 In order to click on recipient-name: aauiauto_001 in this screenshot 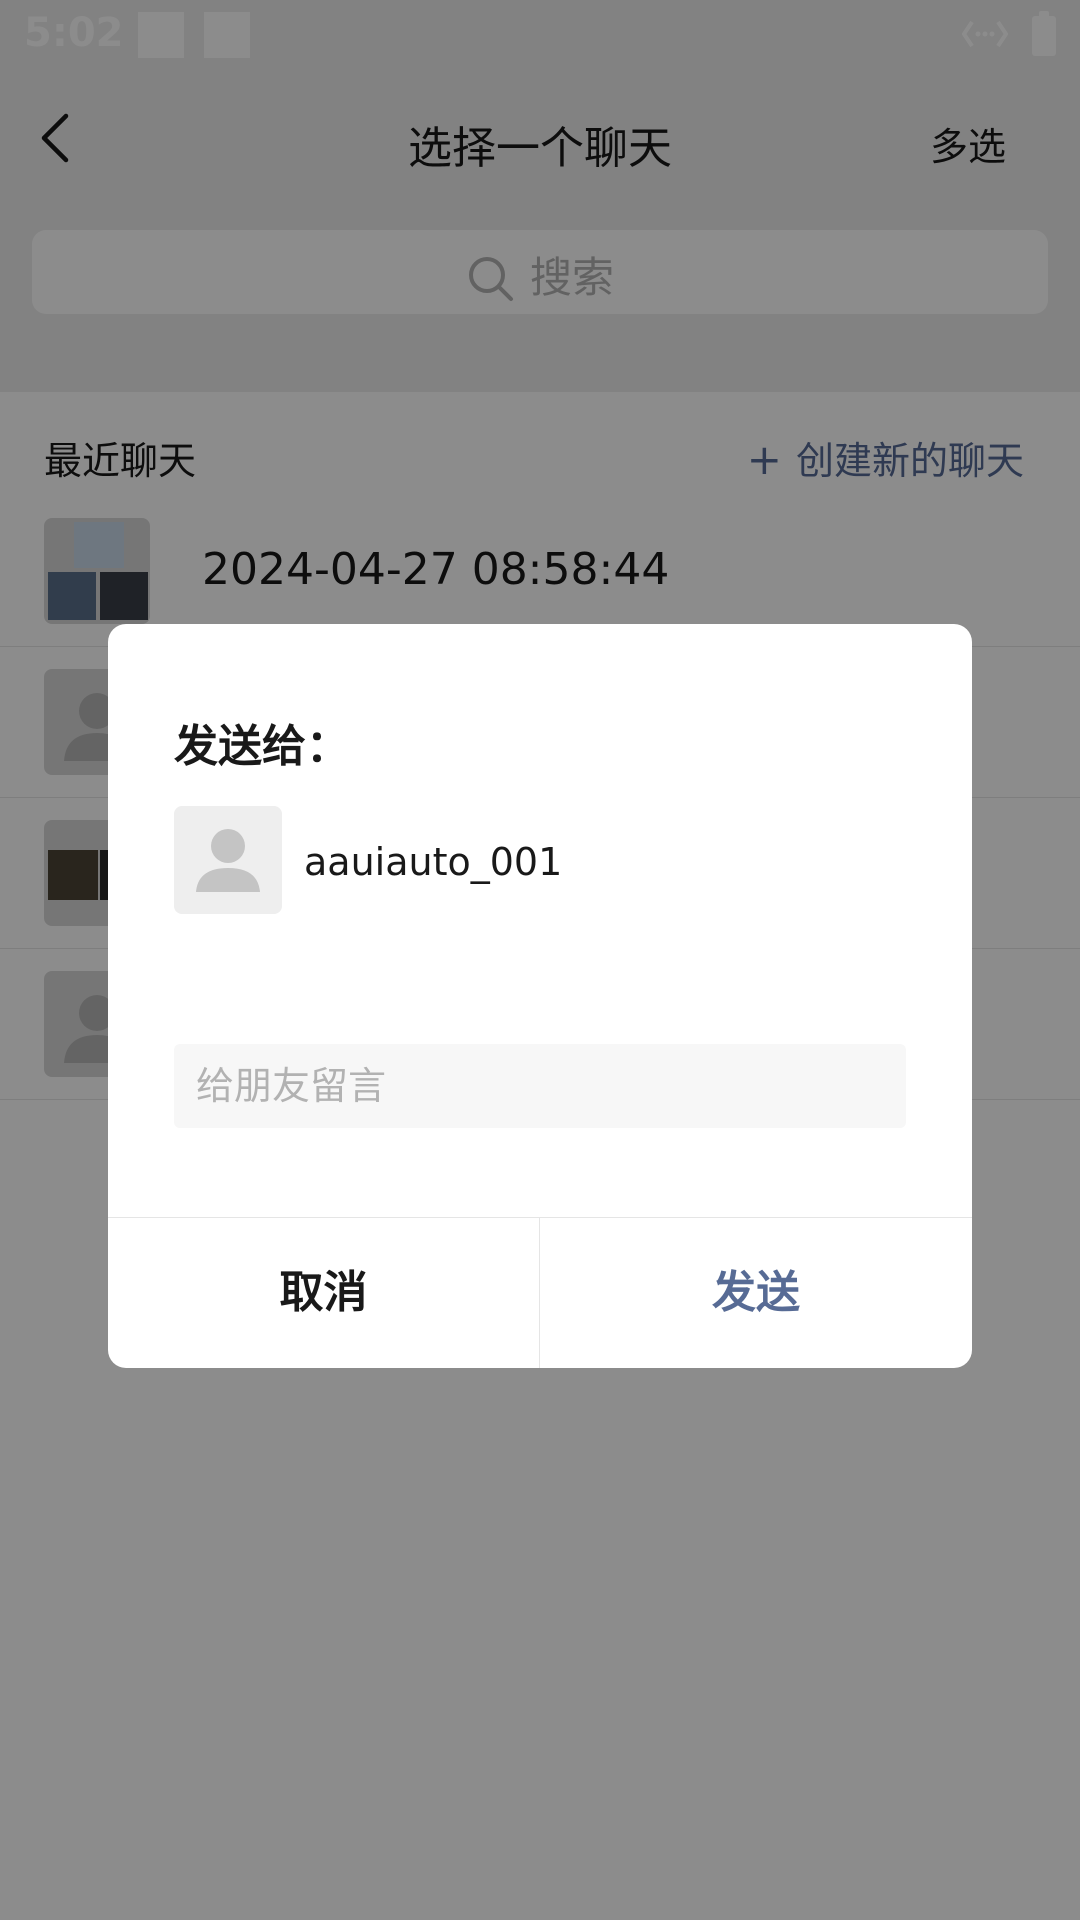, I will do `click(433, 862)`.